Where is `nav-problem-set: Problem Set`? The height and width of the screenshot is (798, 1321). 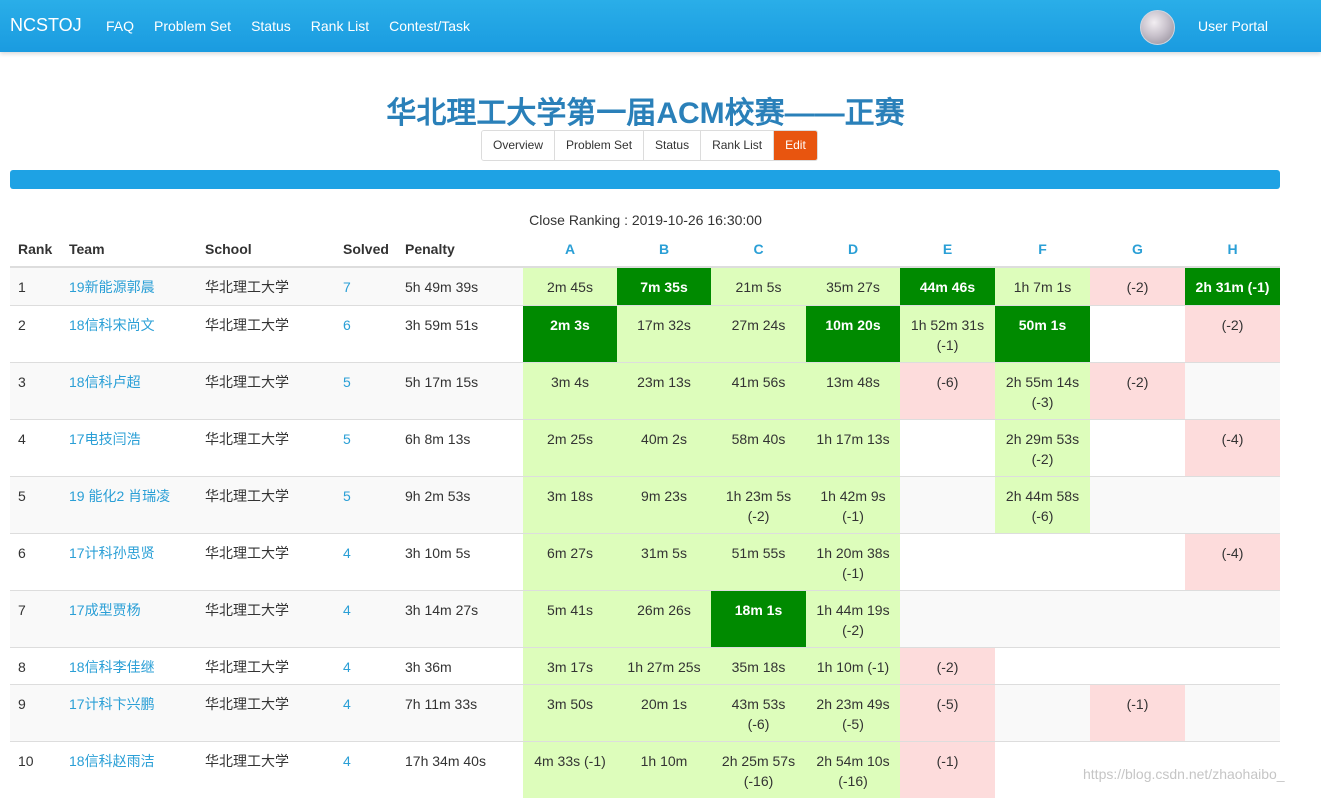 nav-problem-set: Problem Set is located at coordinates (192, 26).